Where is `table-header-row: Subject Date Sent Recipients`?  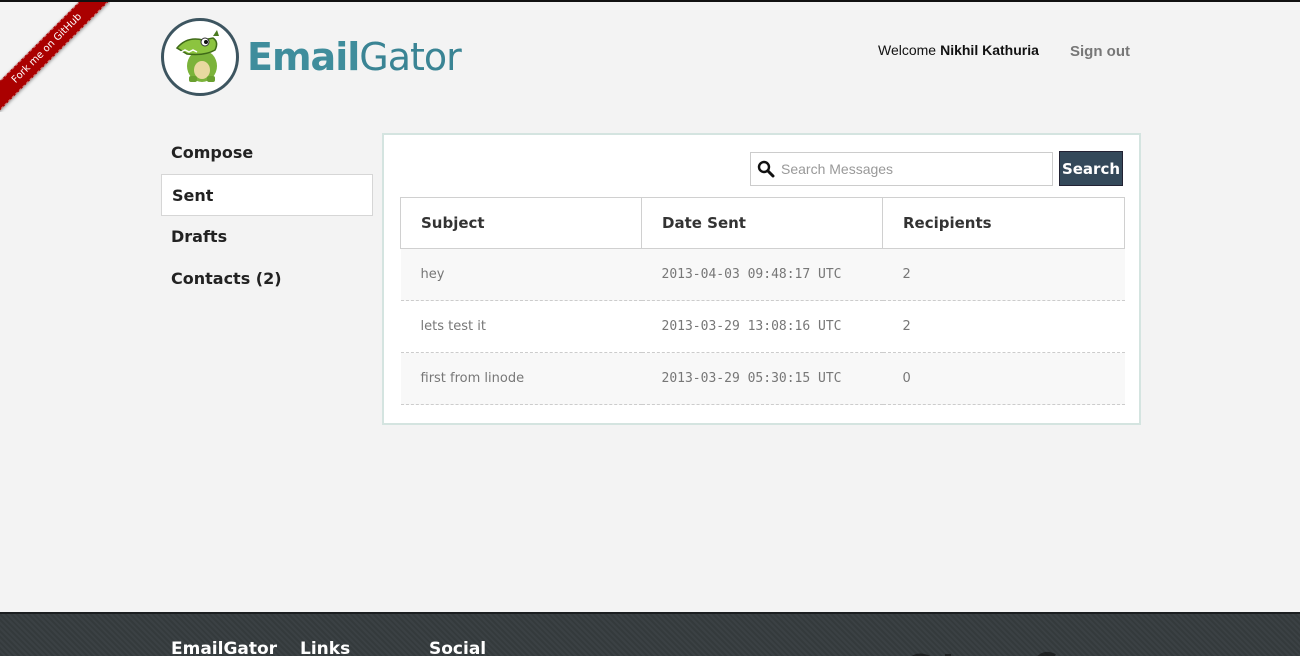 table-header-row: Subject Date Sent Recipients is located at coordinates (762, 223).